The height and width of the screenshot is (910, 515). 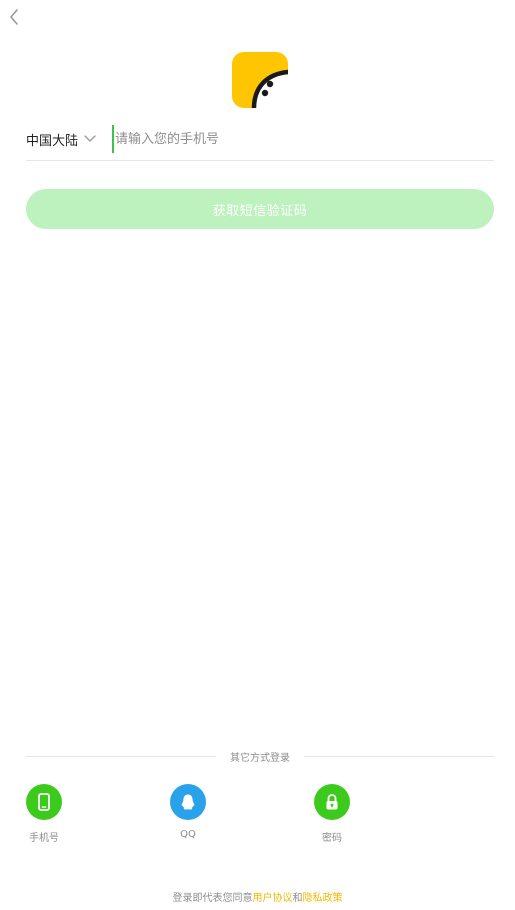 I want to click on login-option-qq: QQ, so click(x=188, y=812).